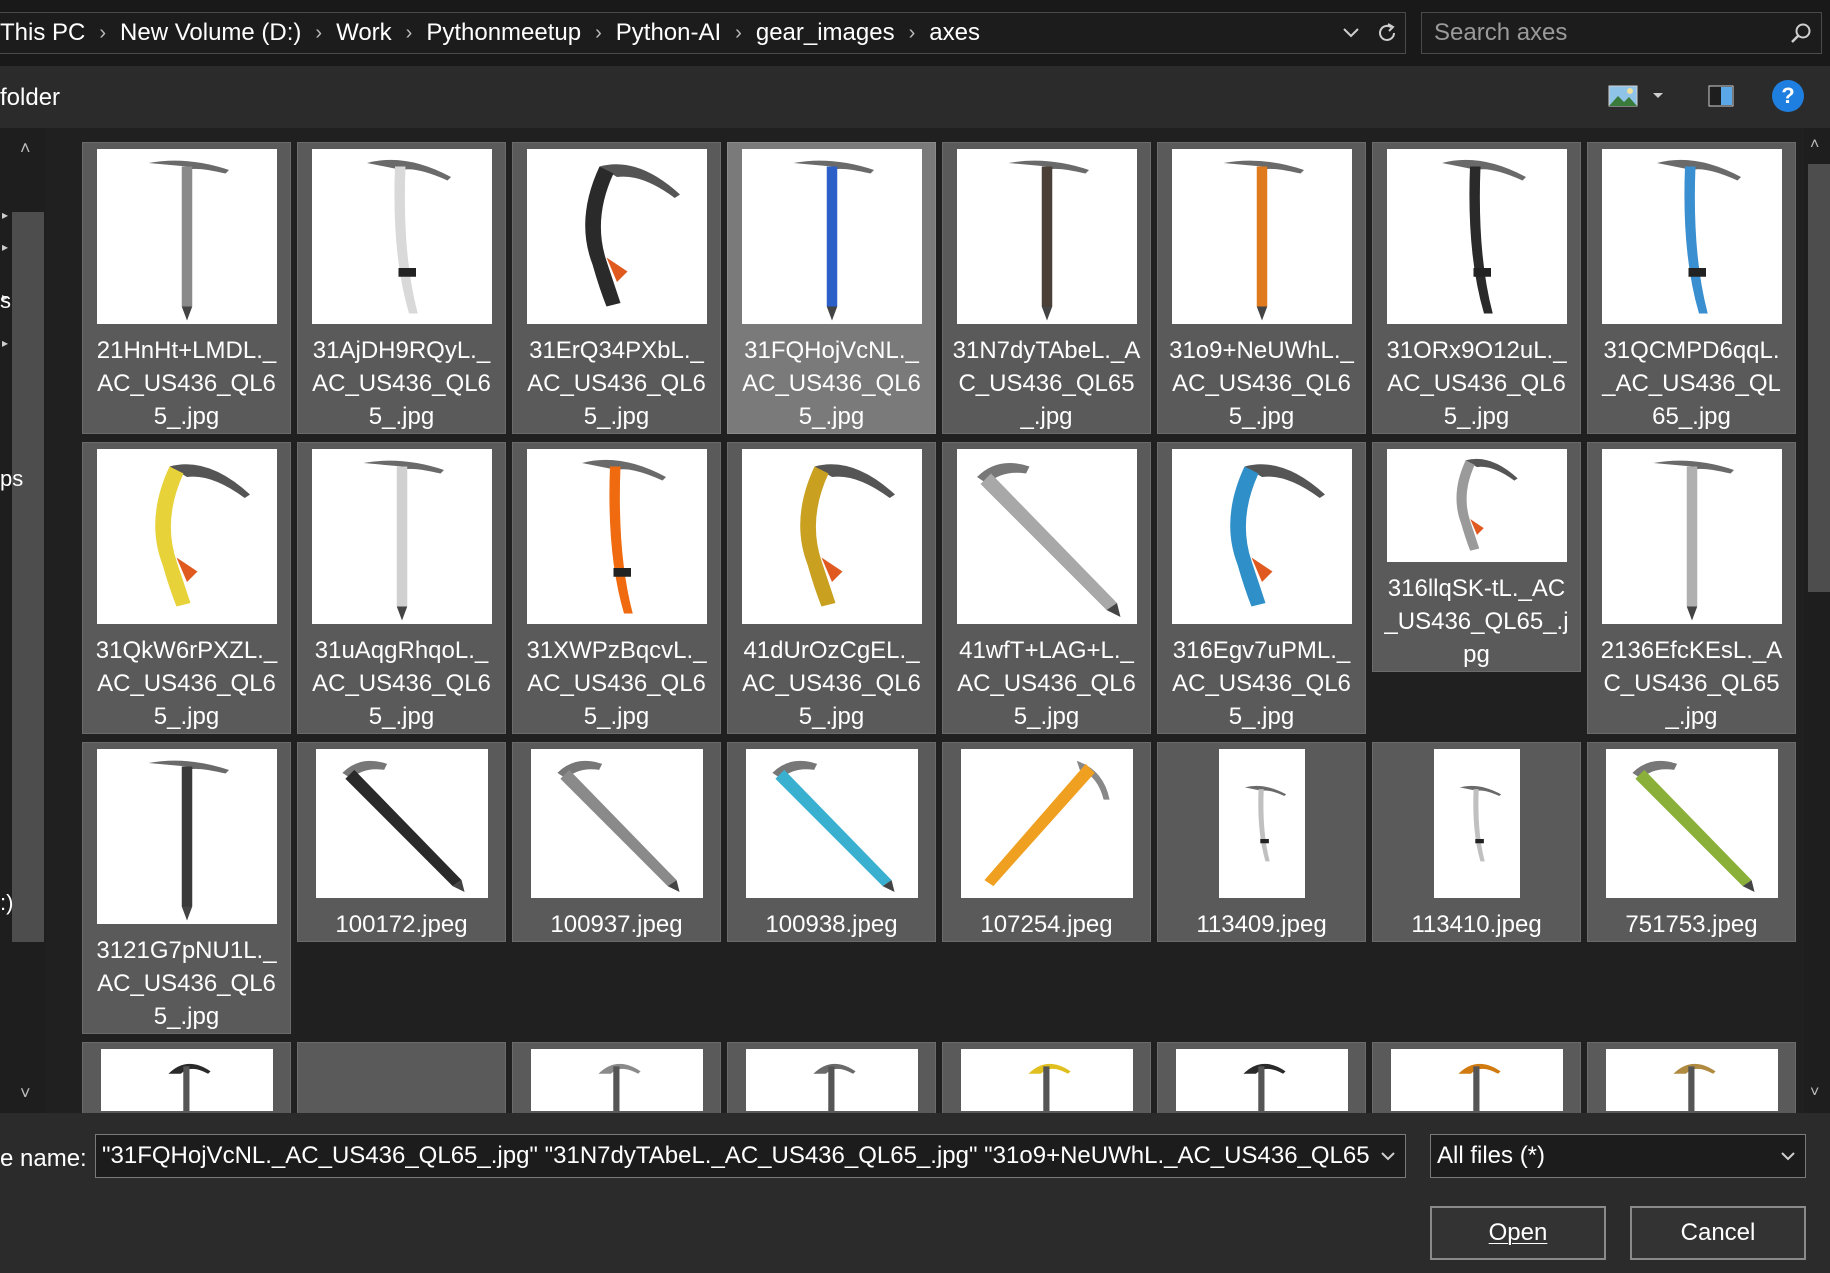 This screenshot has height=1273, width=1830. I want to click on open-button-label: Open, so click(1518, 1232).